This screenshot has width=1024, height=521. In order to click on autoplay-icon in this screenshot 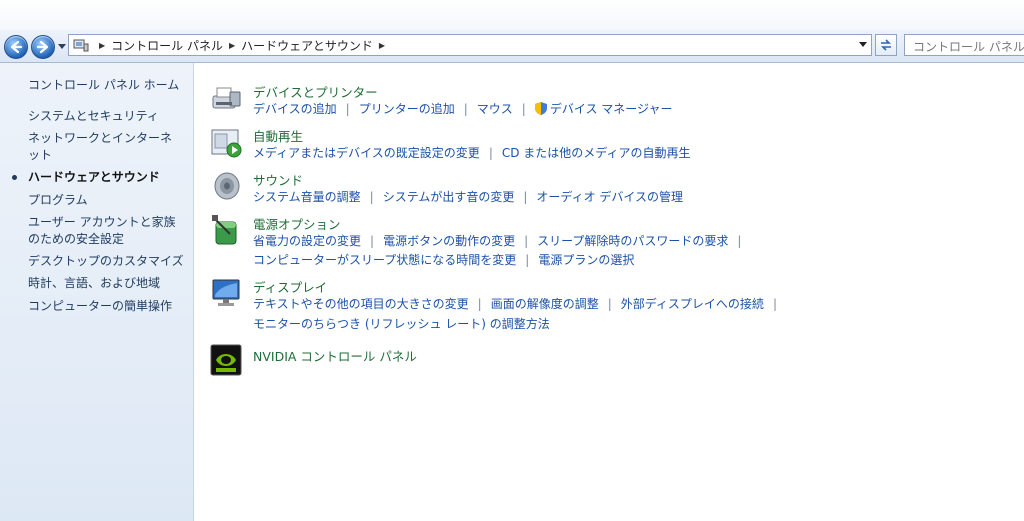, I will do `click(226, 142)`.